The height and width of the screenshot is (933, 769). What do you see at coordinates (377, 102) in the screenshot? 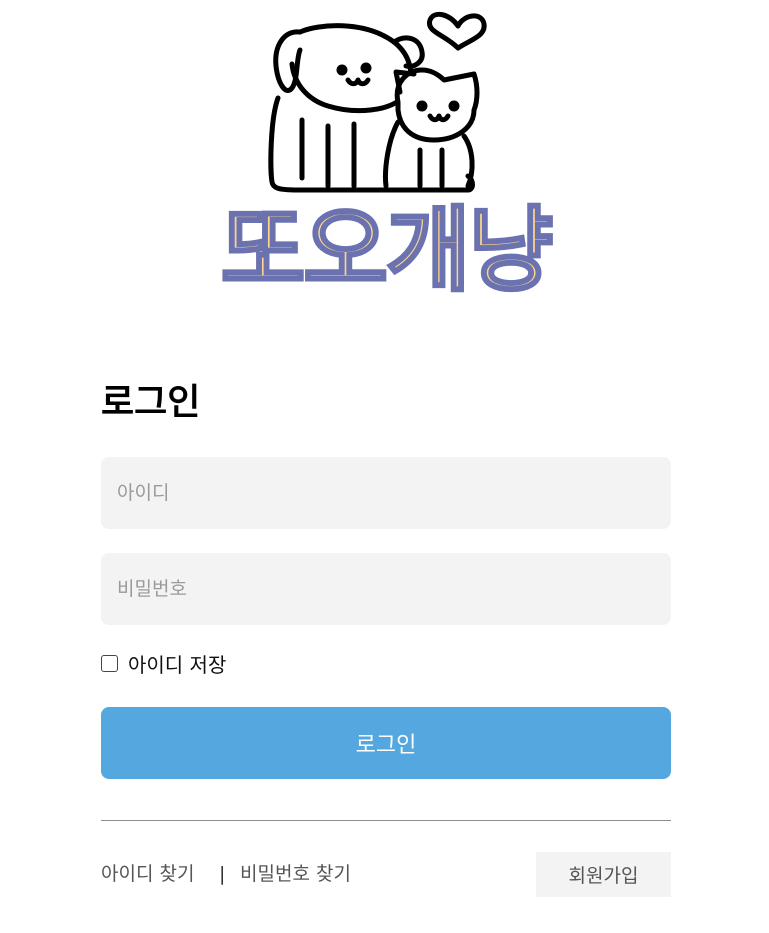
I see `dog-and-cat-with-heart-icon` at bounding box center [377, 102].